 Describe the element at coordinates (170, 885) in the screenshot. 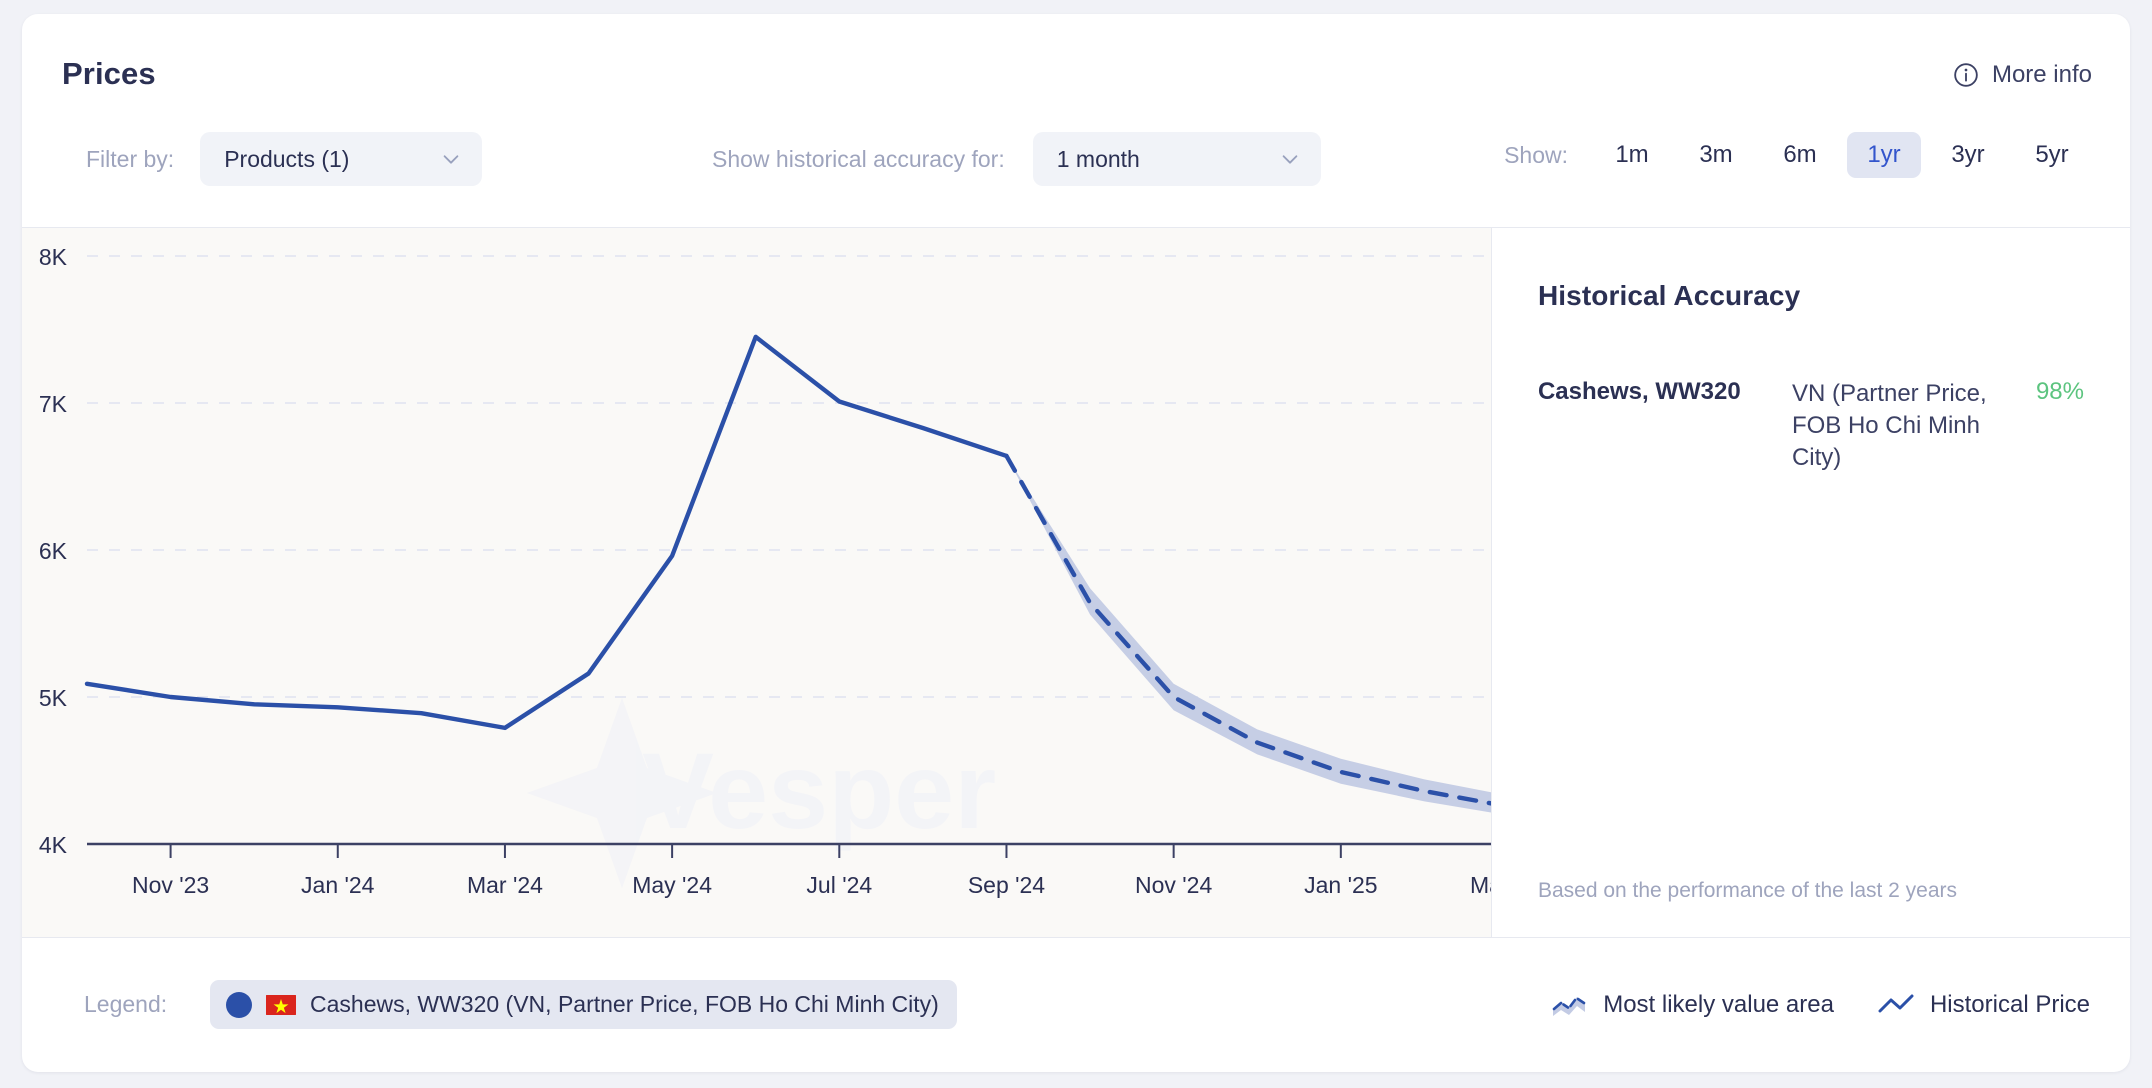

I see `svg-text: Nov '23` at that location.